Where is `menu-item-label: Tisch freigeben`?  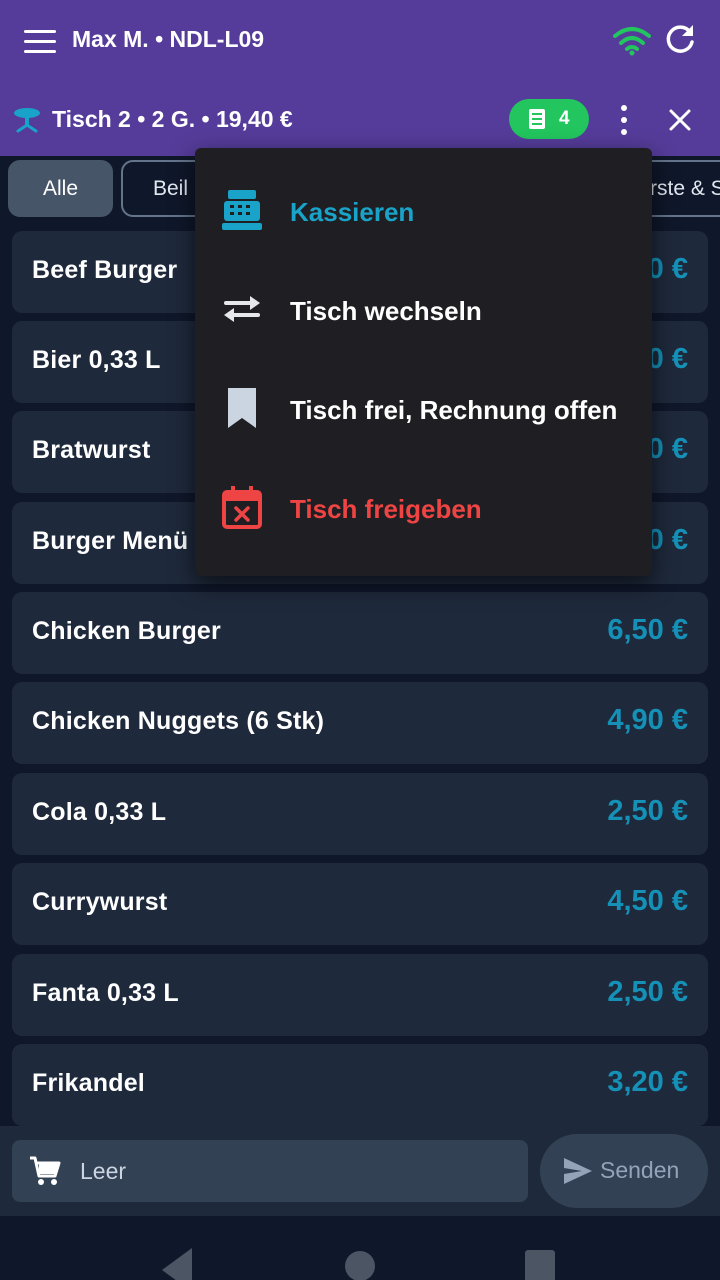
menu-item-label: Tisch freigeben is located at coordinates (386, 509).